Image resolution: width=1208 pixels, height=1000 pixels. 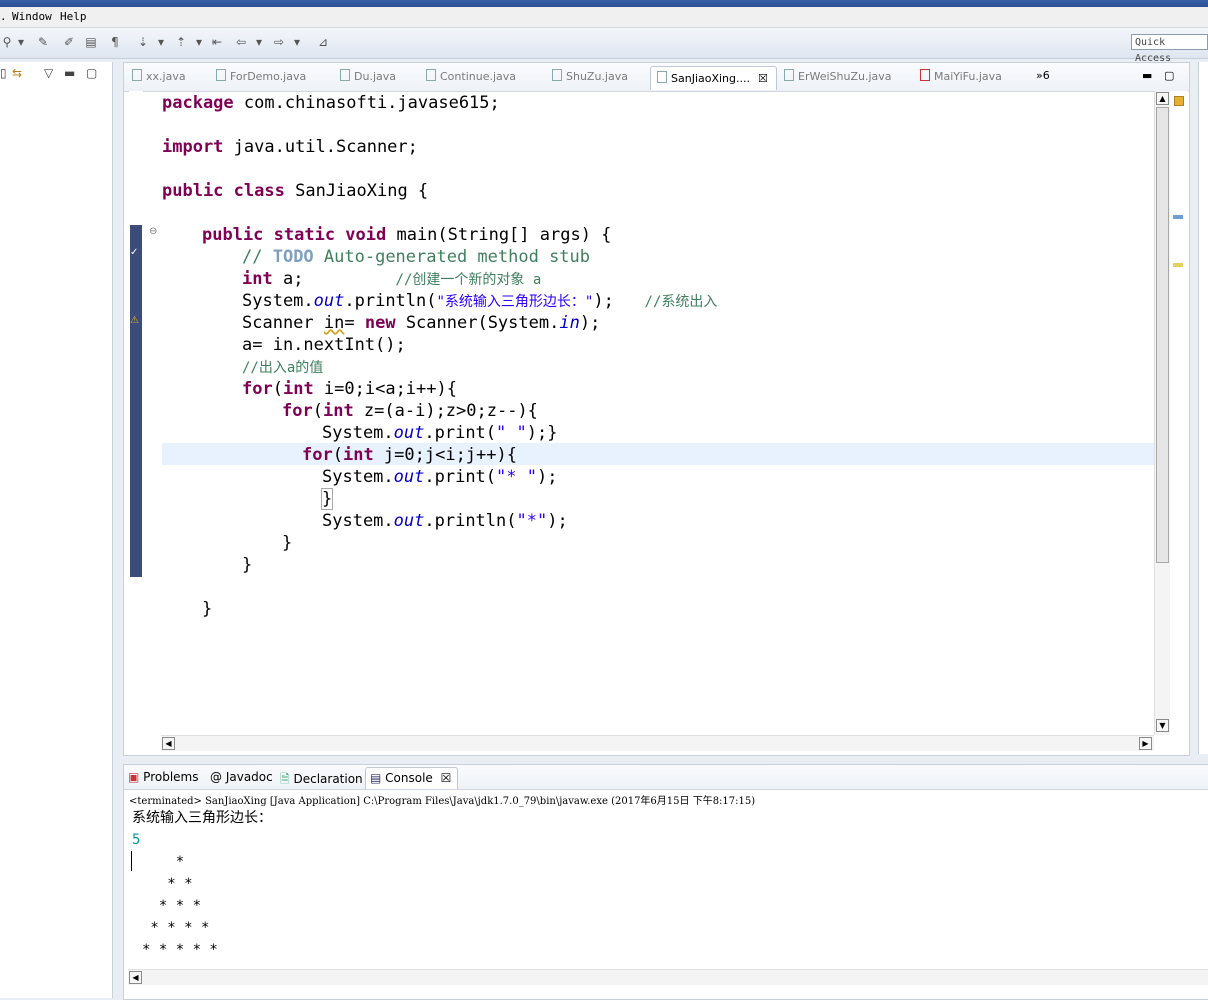 What do you see at coordinates (216, 777) in the screenshot?
I see `javadoc-icon: @` at bounding box center [216, 777].